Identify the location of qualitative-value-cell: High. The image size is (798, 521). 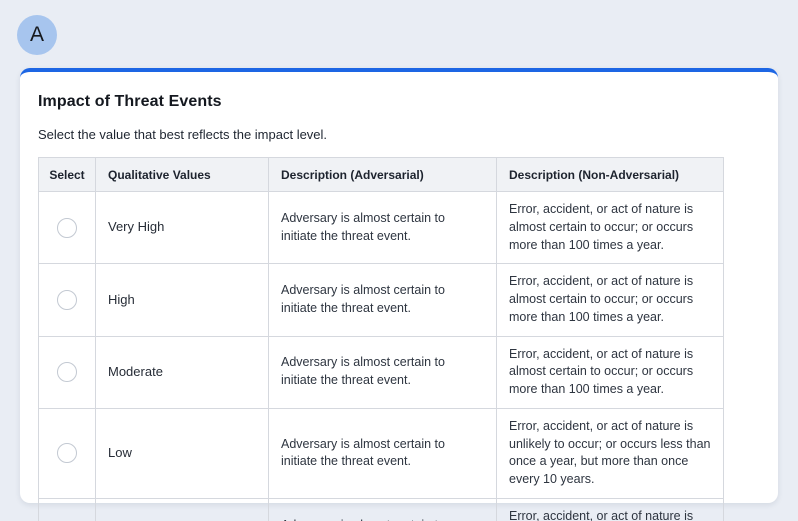
(182, 300).